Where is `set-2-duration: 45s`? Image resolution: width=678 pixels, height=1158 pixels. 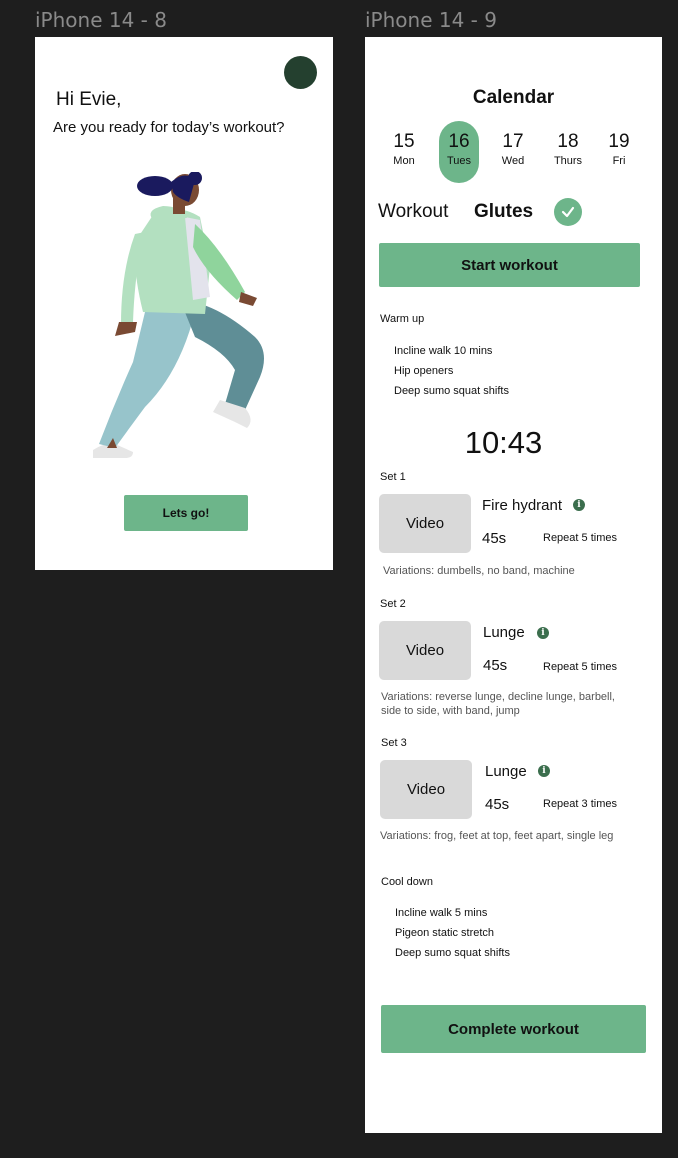
set-2-duration: 45s is located at coordinates (495, 665).